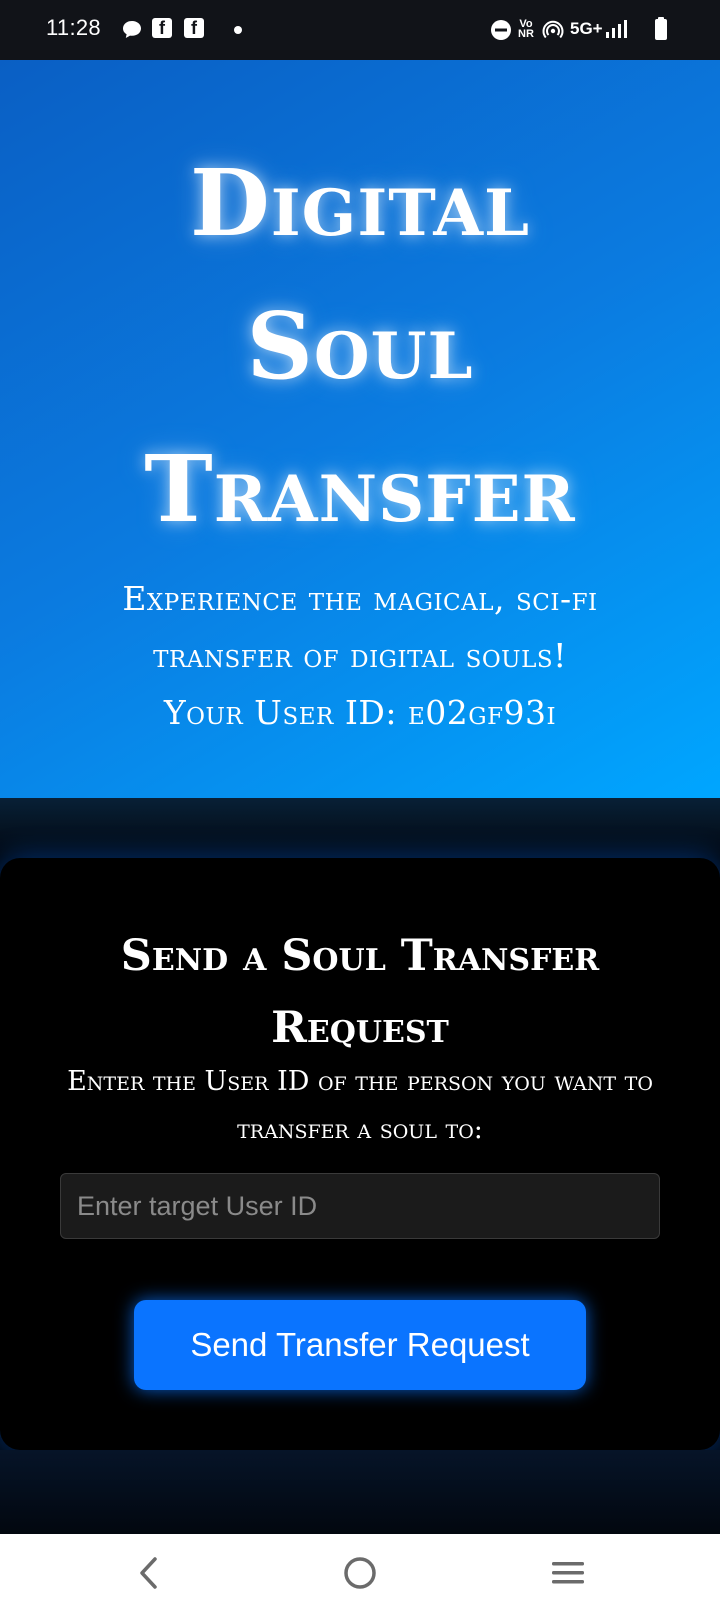 This screenshot has height=1612, width=720. I want to click on status-time: 11:28, so click(73, 27).